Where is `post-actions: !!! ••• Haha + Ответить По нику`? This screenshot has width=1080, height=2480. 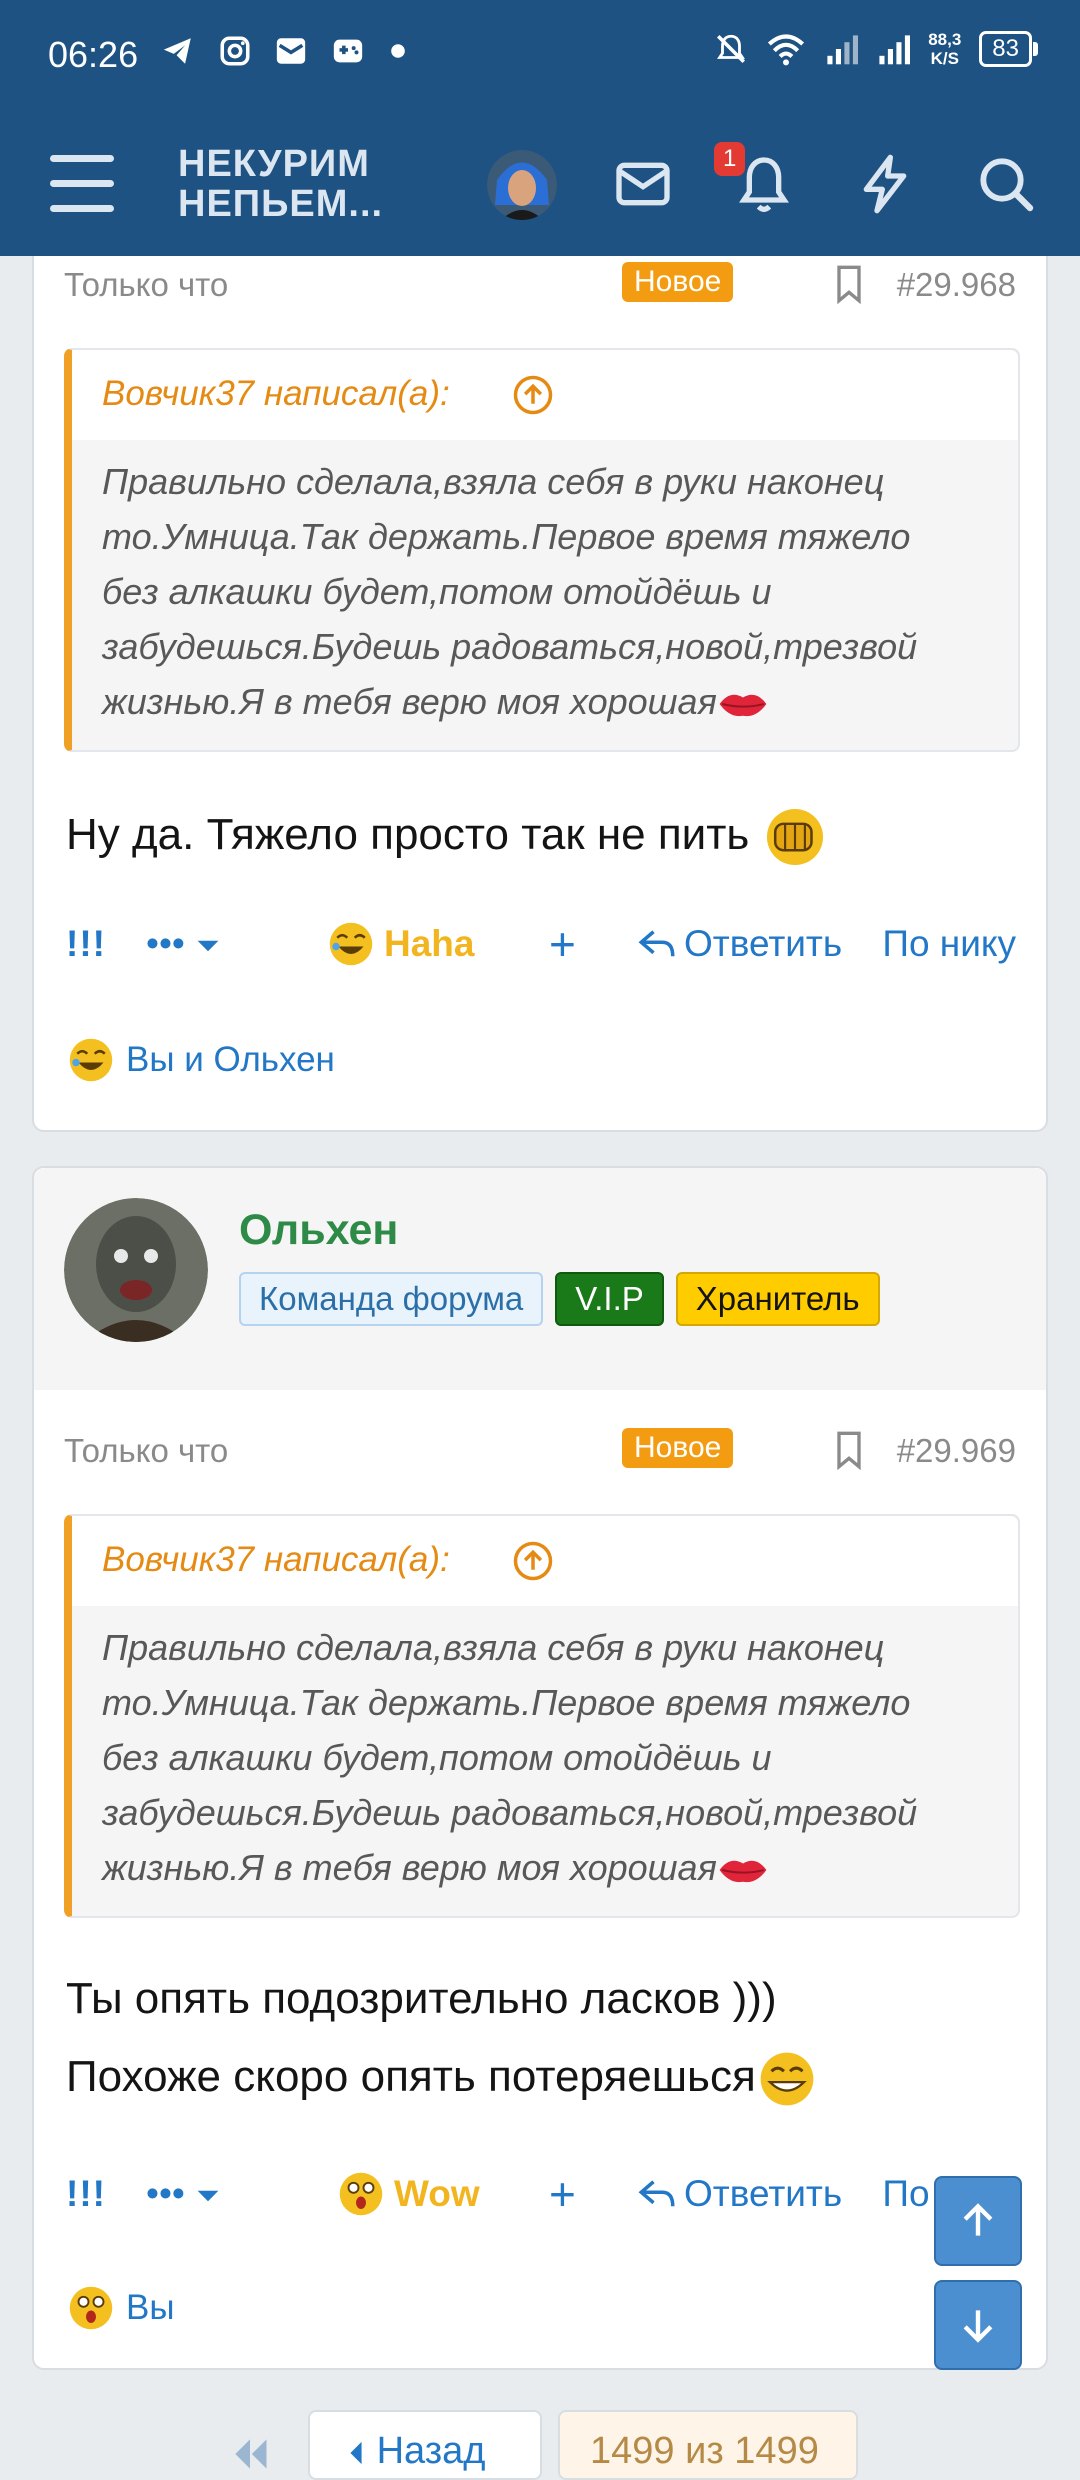 post-actions: !!! ••• Haha + Ответить По нику is located at coordinates (541, 944).